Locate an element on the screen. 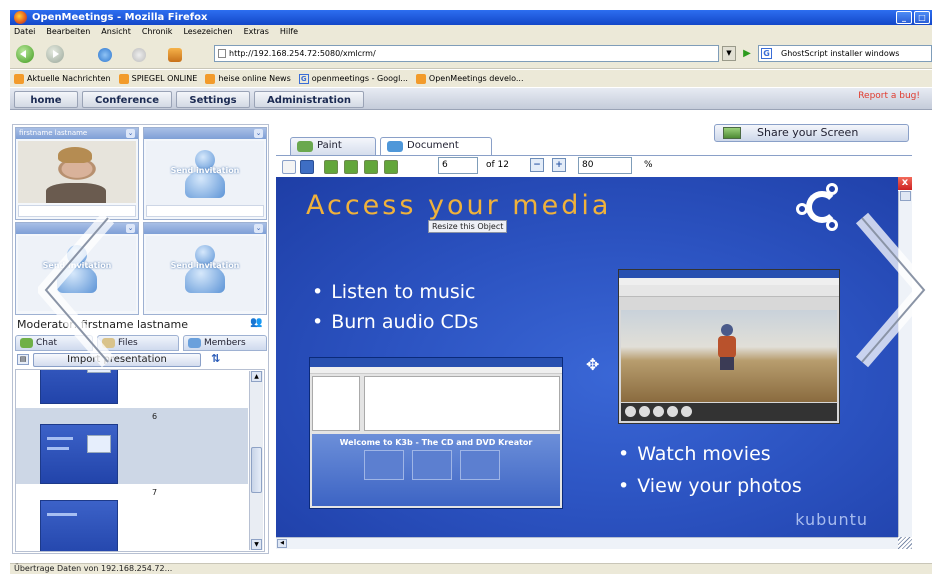  search-input: G GhostScript installer windows is located at coordinates (845, 53).